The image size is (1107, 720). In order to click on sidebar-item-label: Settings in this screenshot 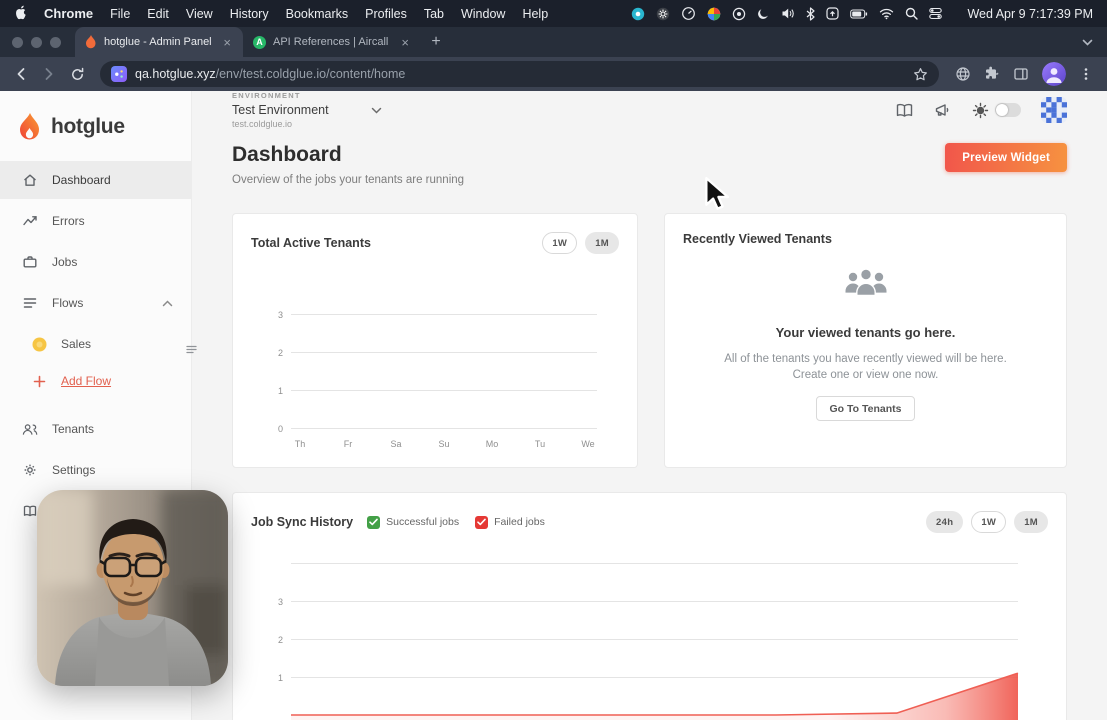, I will do `click(74, 470)`.